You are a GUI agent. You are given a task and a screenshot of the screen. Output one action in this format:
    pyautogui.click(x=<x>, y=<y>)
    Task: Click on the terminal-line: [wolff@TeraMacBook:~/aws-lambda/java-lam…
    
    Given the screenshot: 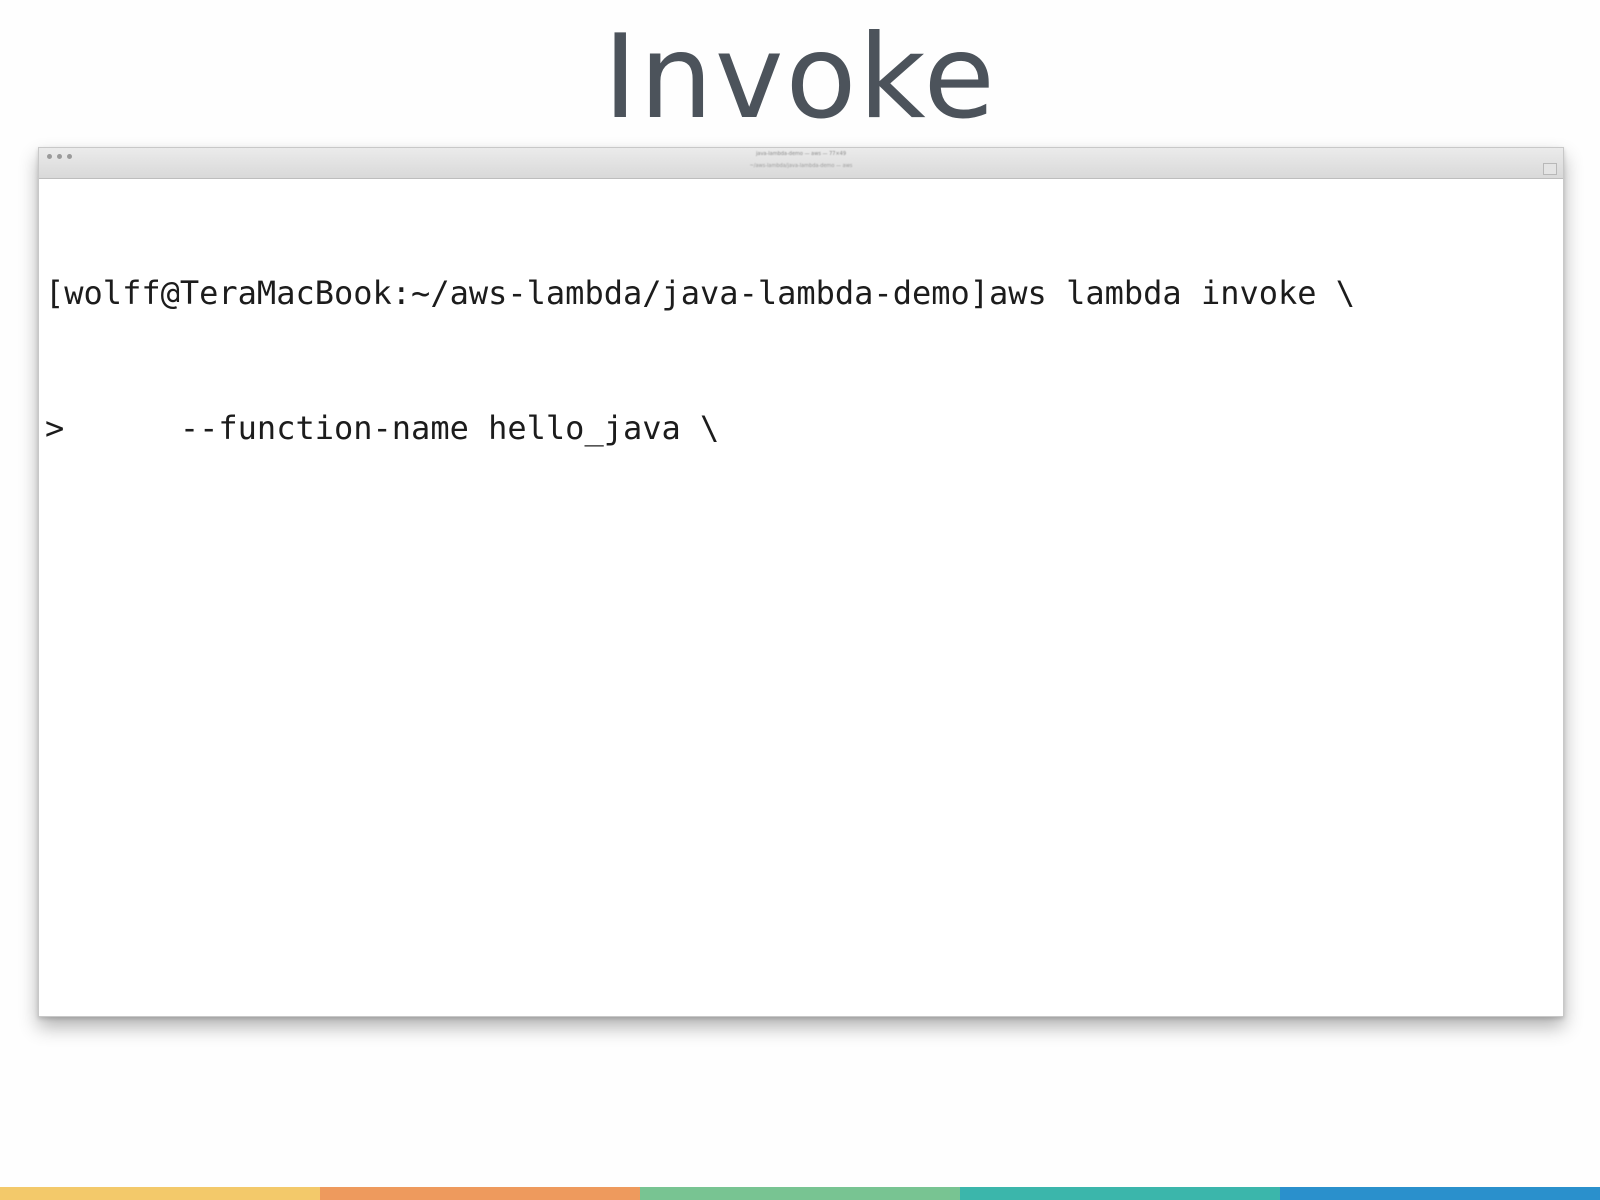 What is the action you would take?
    pyautogui.click(x=700, y=293)
    